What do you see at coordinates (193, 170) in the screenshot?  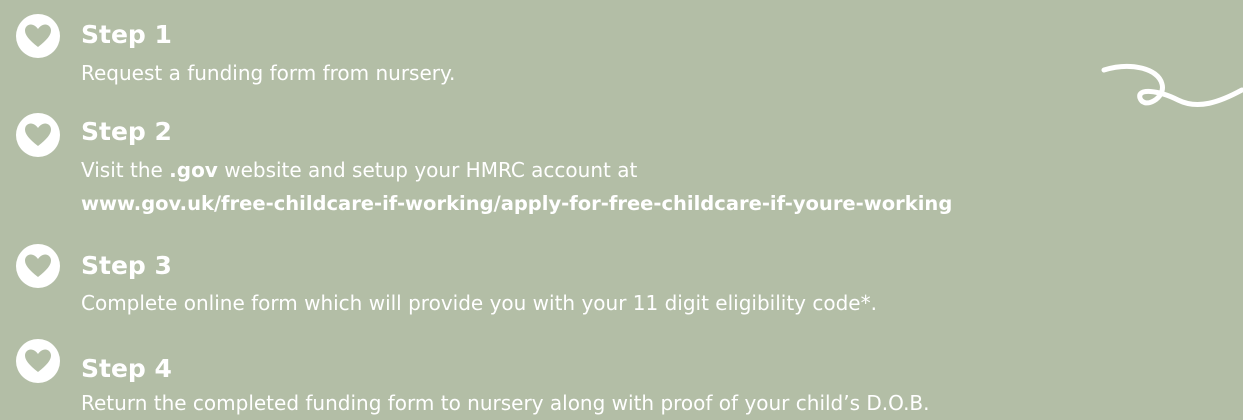 I see `gov-emphasis: .gov` at bounding box center [193, 170].